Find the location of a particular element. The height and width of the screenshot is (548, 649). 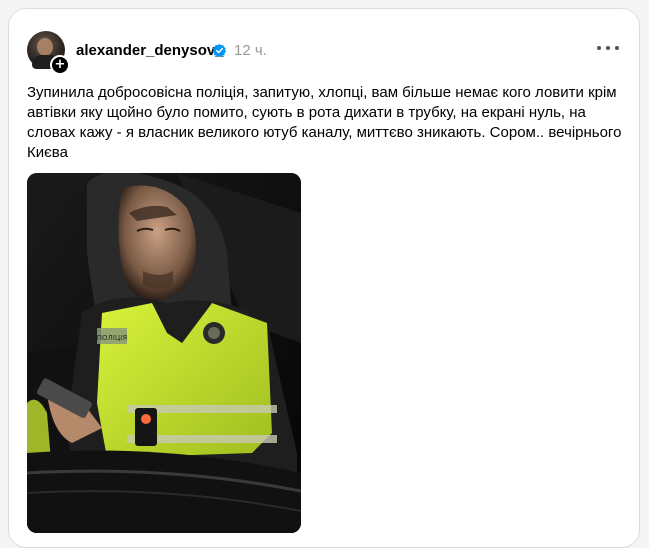

verified-badge-icon is located at coordinates (219, 50).